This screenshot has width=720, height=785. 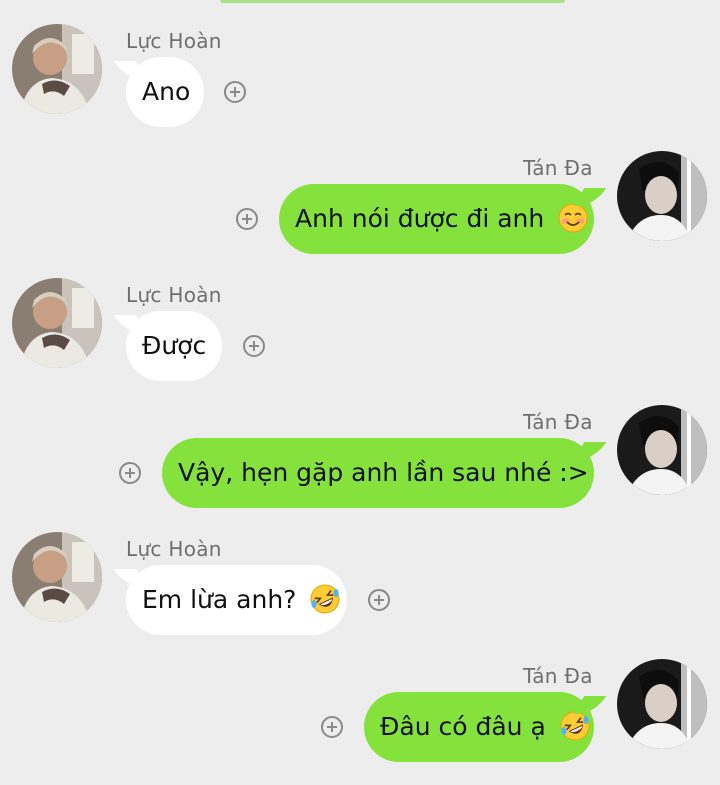 I want to click on message-text: Anh nói được đi anh, so click(x=420, y=218).